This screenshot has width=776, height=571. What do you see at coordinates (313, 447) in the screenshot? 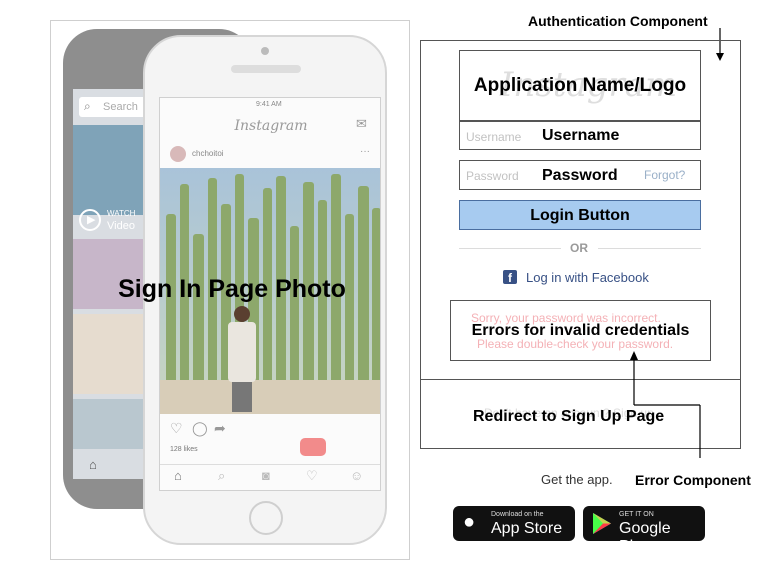
I see `notification-badge` at bounding box center [313, 447].